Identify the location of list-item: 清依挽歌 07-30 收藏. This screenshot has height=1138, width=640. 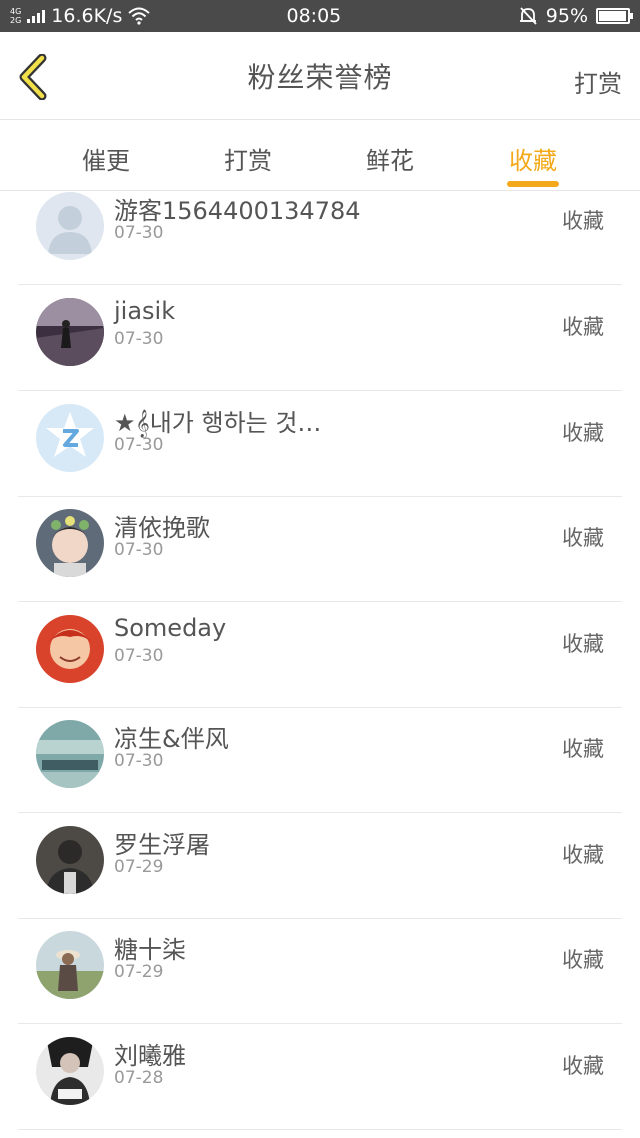
(320, 549).